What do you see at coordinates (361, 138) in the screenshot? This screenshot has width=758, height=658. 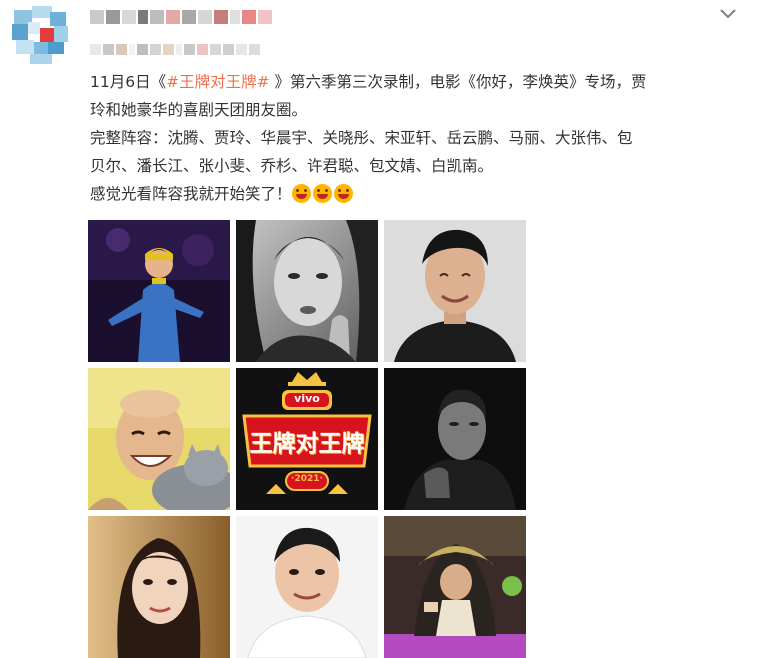 I see `post-line-3: 完整阵容：沈腾、贾玲、华晨宇、关晓彤、宋亚轩、岳云鹏、马丽、大张伟、包` at bounding box center [361, 138].